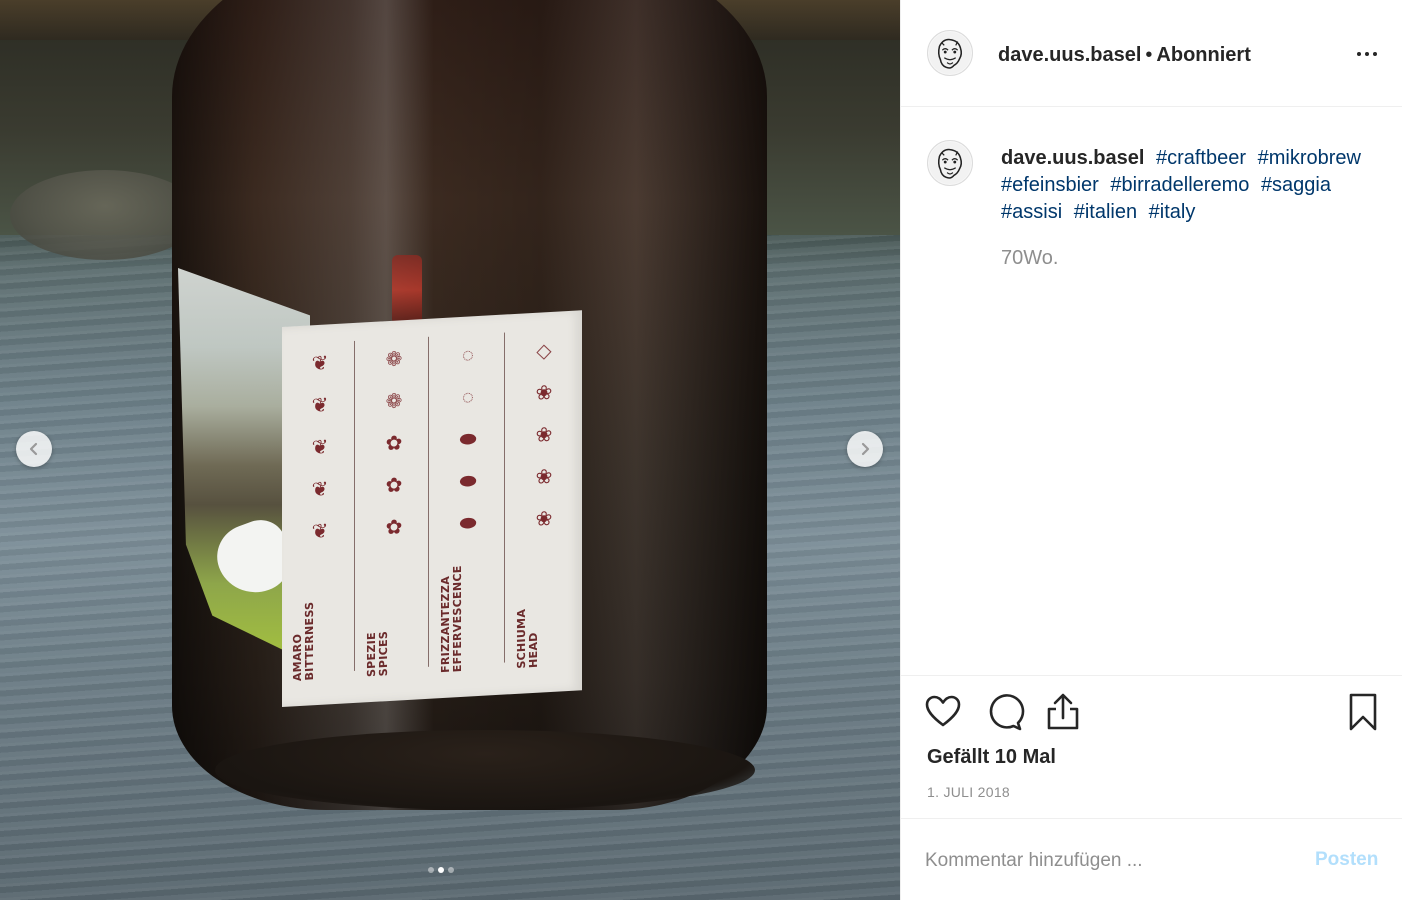 The height and width of the screenshot is (900, 1402). Describe the element at coordinates (544, 351) in the screenshot. I see `foam-icon: ◇` at that location.